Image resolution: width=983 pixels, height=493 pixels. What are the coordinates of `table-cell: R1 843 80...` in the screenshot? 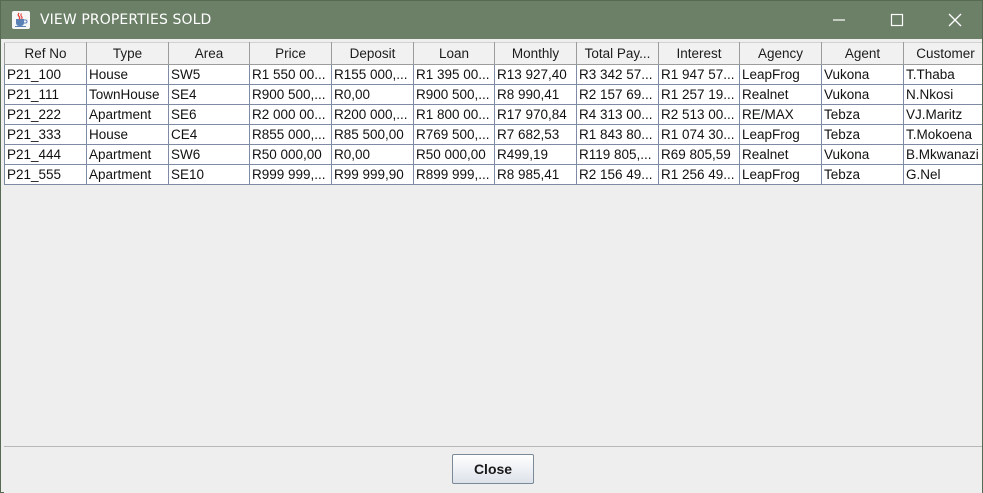 It's located at (617, 134).